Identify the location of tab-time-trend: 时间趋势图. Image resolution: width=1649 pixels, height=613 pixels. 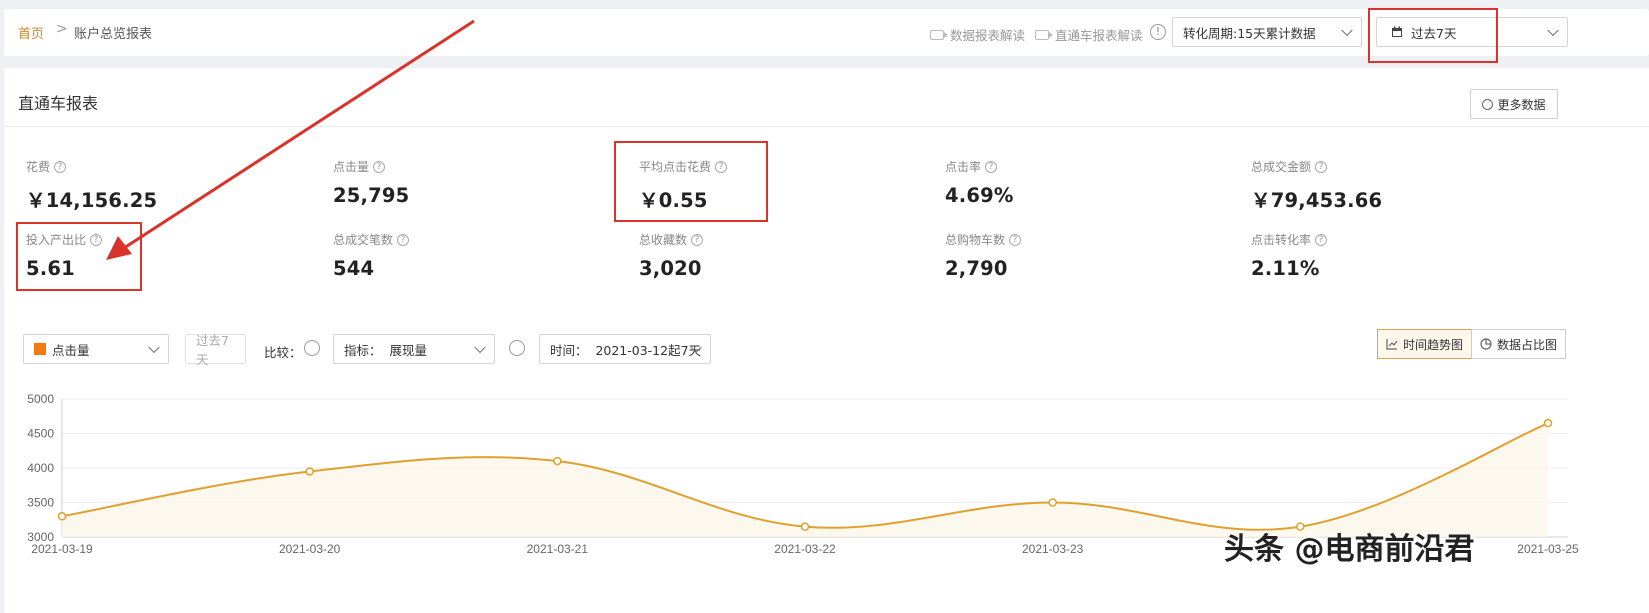
(1424, 344).